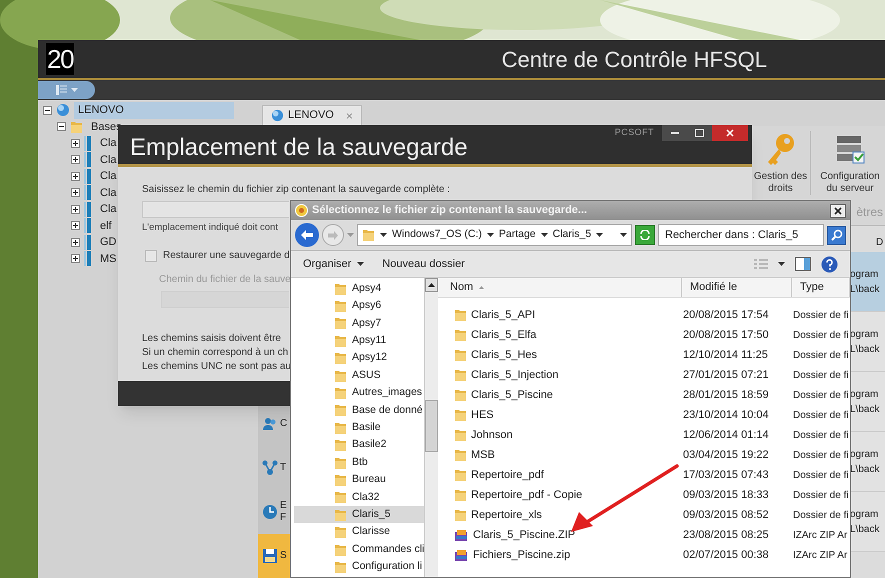 This screenshot has width=885, height=578. I want to click on nav-item: Apsy4, so click(359, 289).